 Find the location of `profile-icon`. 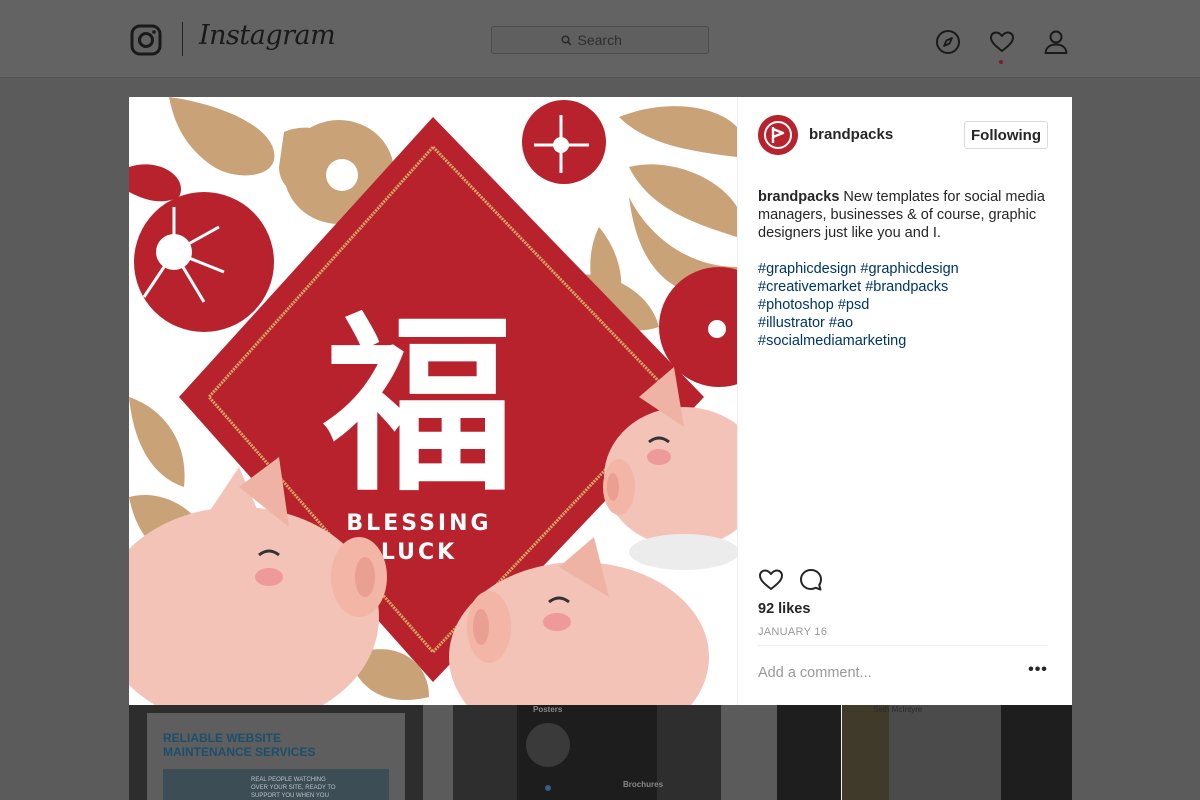

profile-icon is located at coordinates (1056, 42).